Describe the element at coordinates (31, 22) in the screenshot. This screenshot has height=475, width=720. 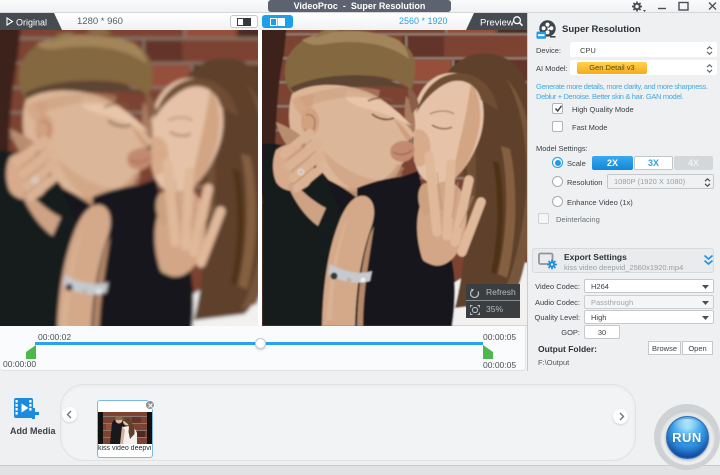
I see `svg-text: Original` at that location.